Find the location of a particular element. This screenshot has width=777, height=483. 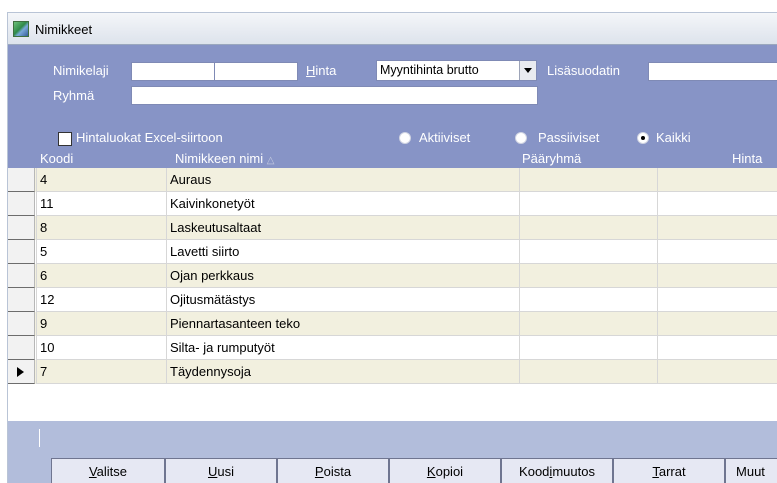

title-bar: Nimikkeet is located at coordinates (392, 29).